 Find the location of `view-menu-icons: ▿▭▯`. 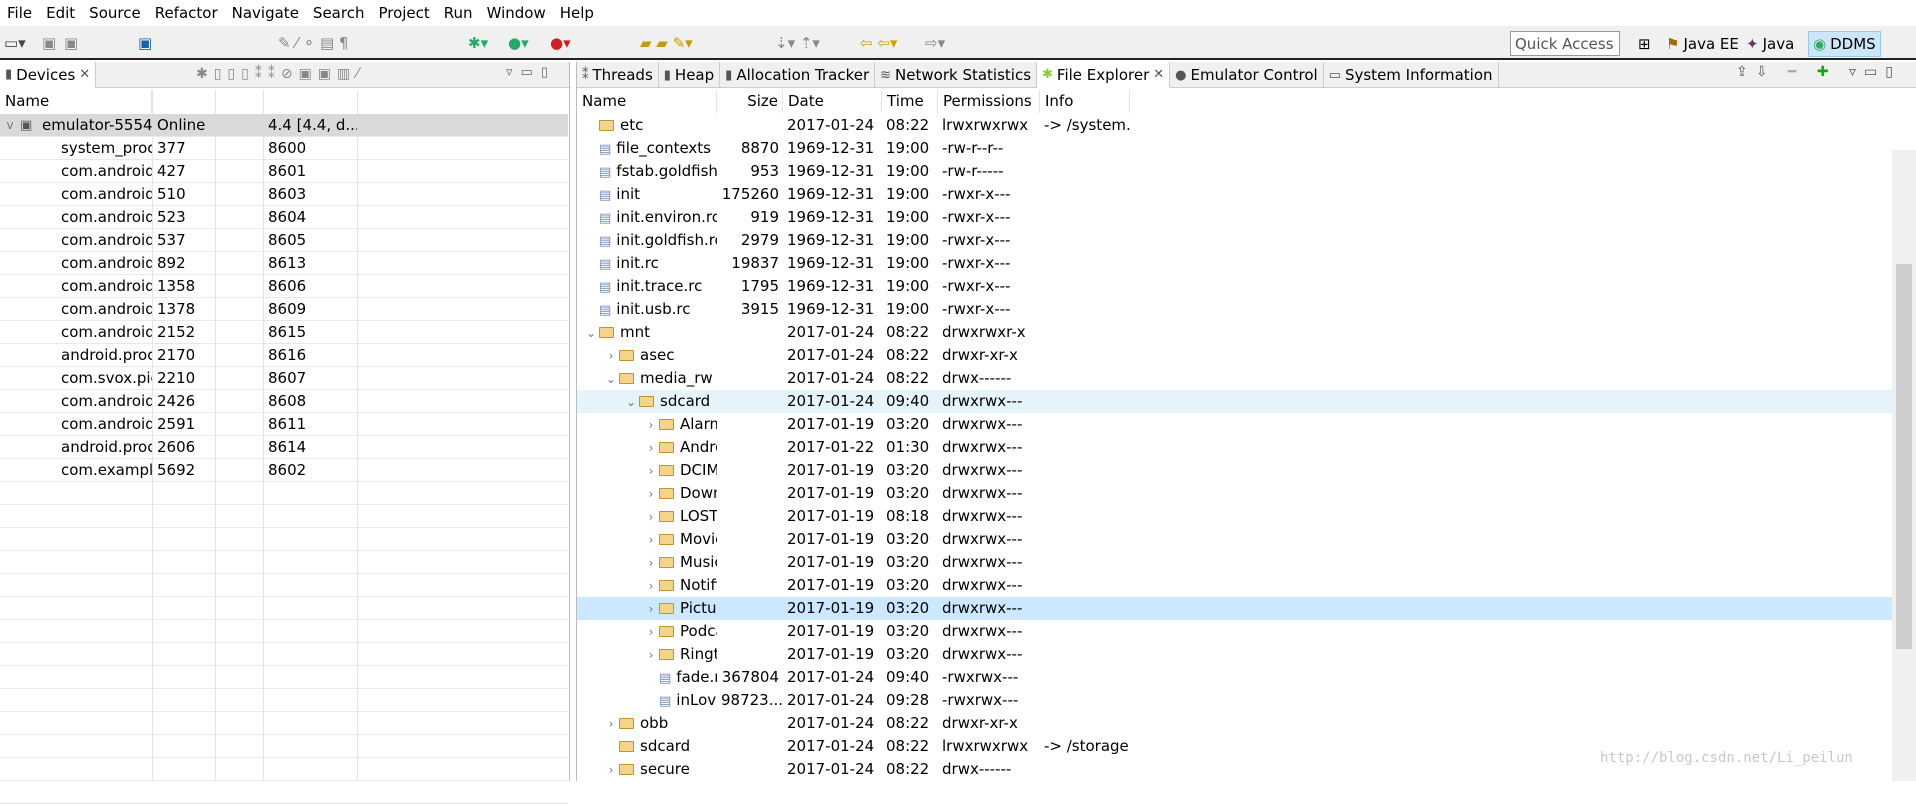

view-menu-icons: ▿▭▯ is located at coordinates (531, 72).